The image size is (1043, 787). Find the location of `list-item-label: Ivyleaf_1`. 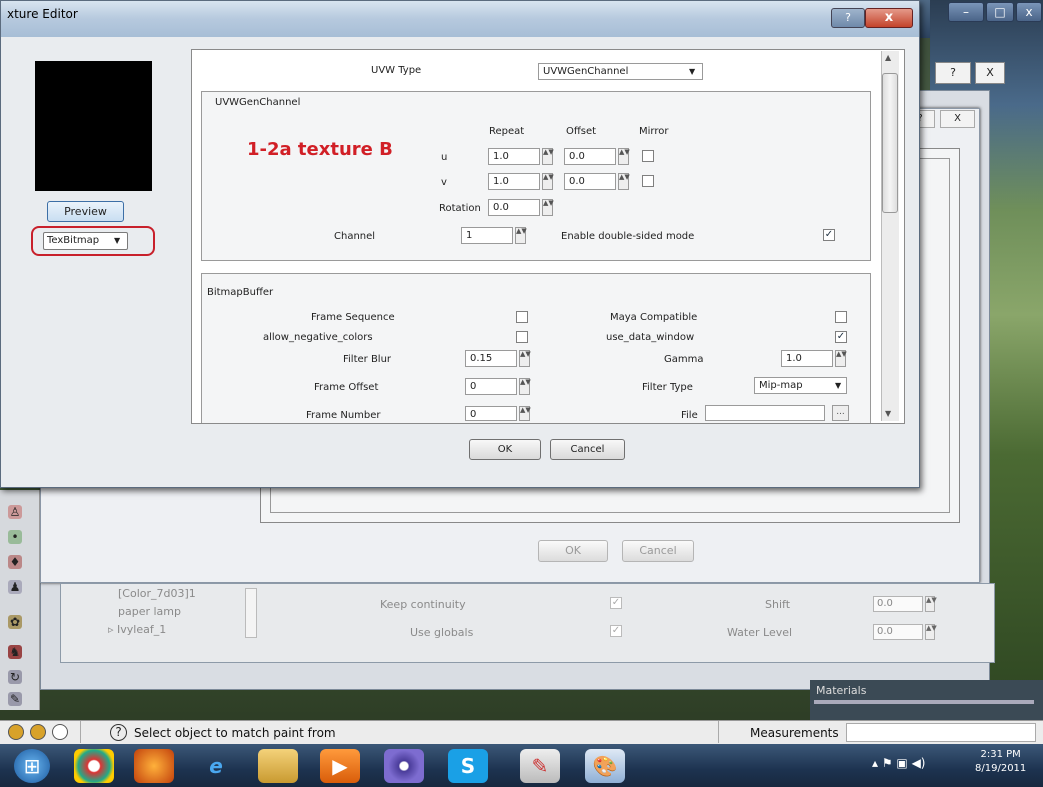

list-item-label: Ivyleaf_1 is located at coordinates (142, 629).